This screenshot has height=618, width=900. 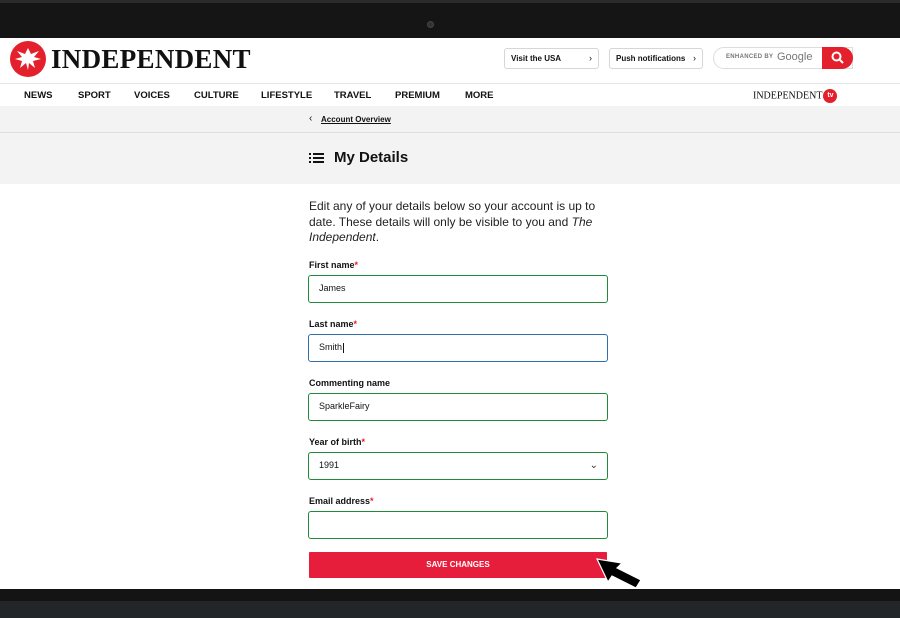 I want to click on last-name-label-text: Last name, so click(x=331, y=324).